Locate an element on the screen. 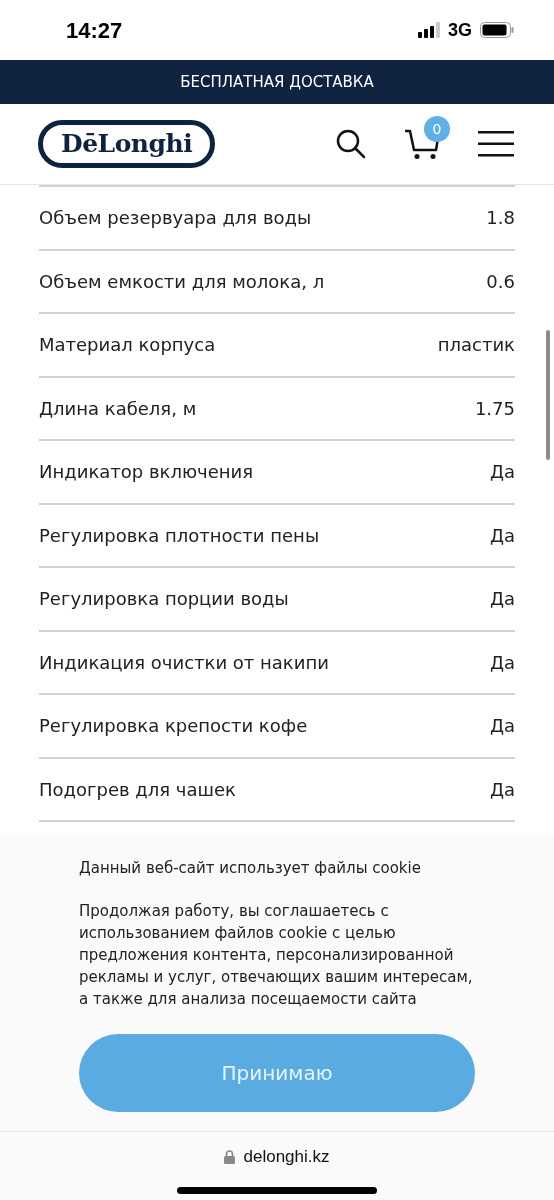 The width and height of the screenshot is (554, 1200). spec-label: Регулировка крепости кофе is located at coordinates (173, 726).